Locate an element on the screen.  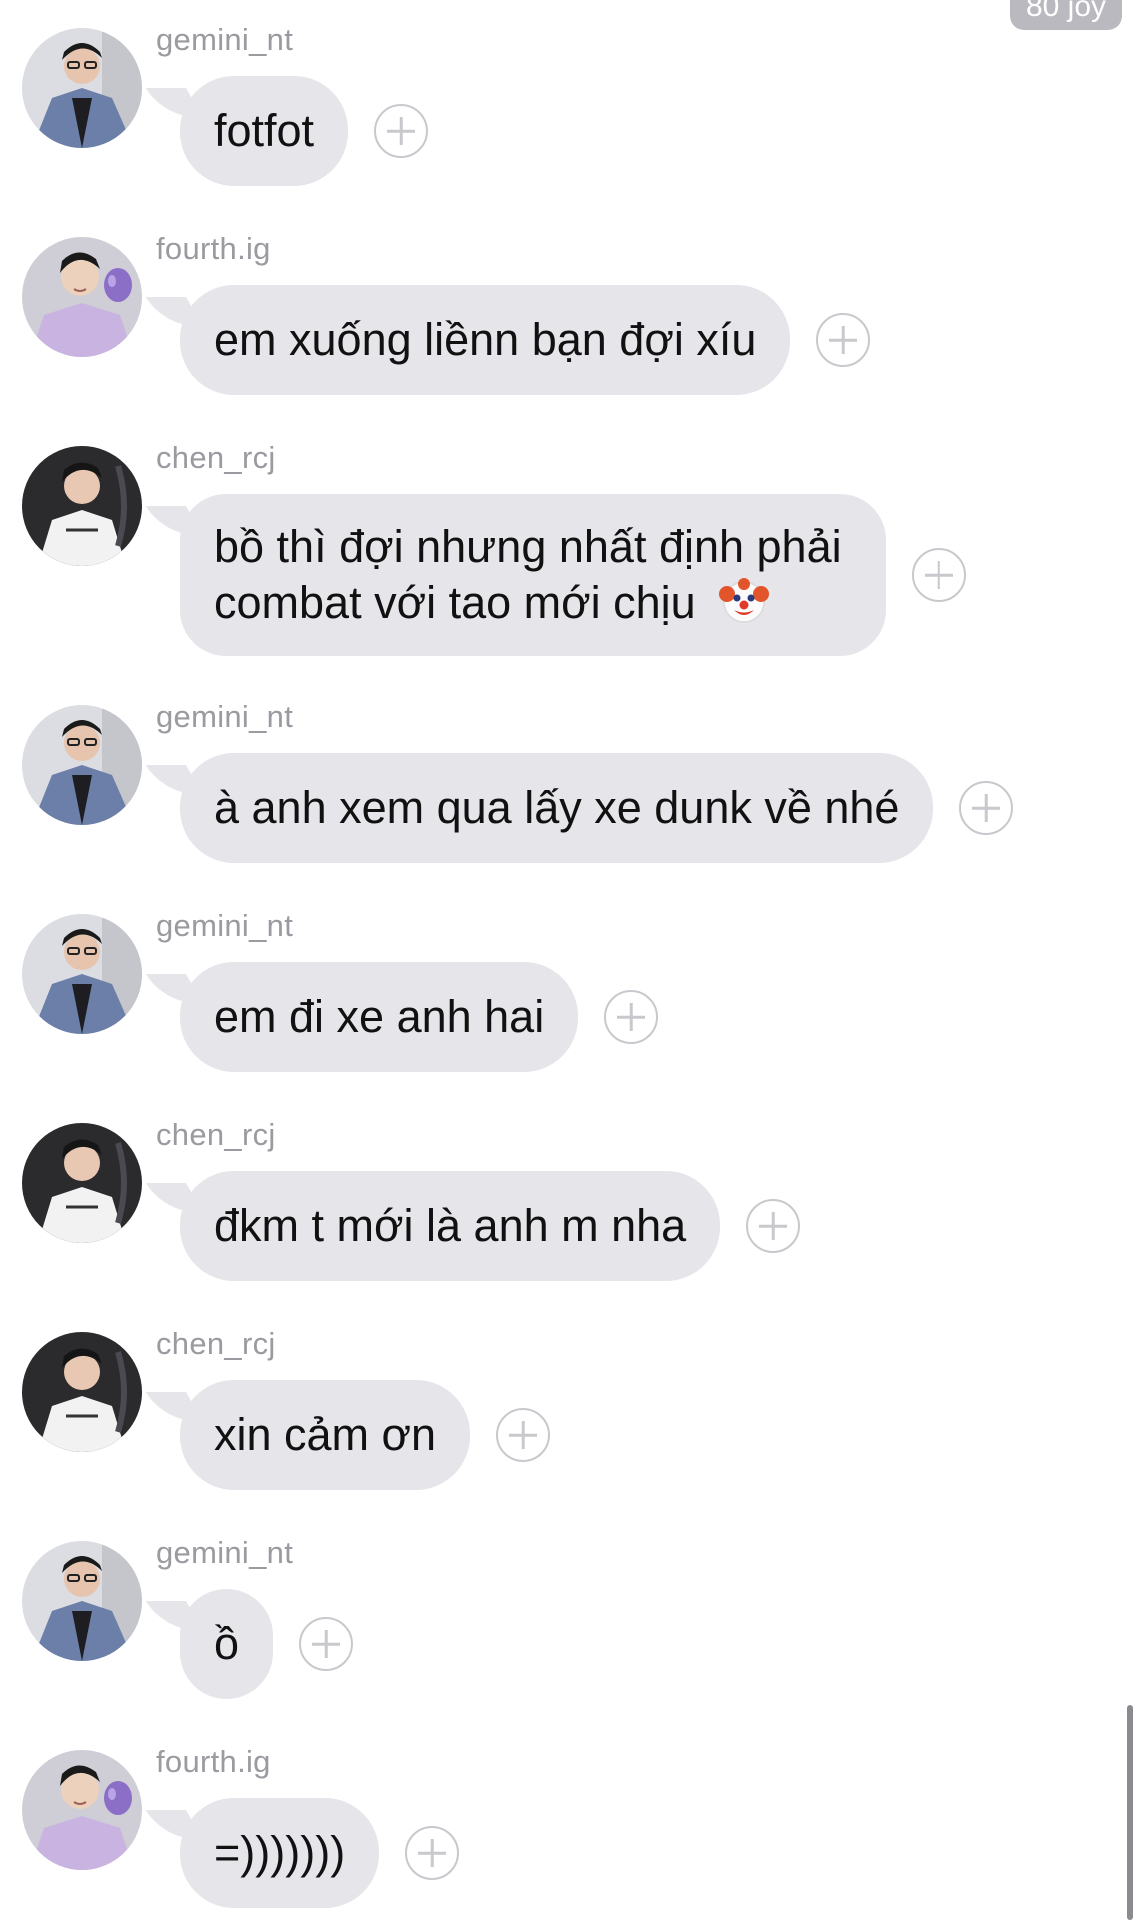
message-text: à anh xem qua lấy xe dunk về nhé is located at coordinates (557, 807).